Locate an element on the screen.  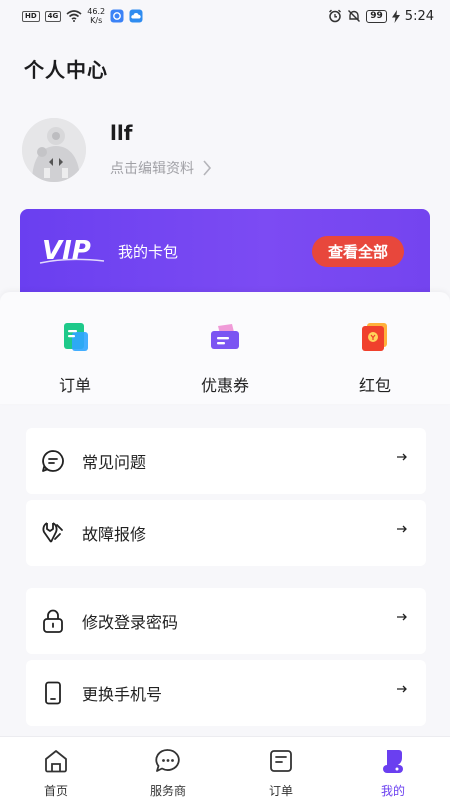
clock: 5:24 is located at coordinates (419, 16).